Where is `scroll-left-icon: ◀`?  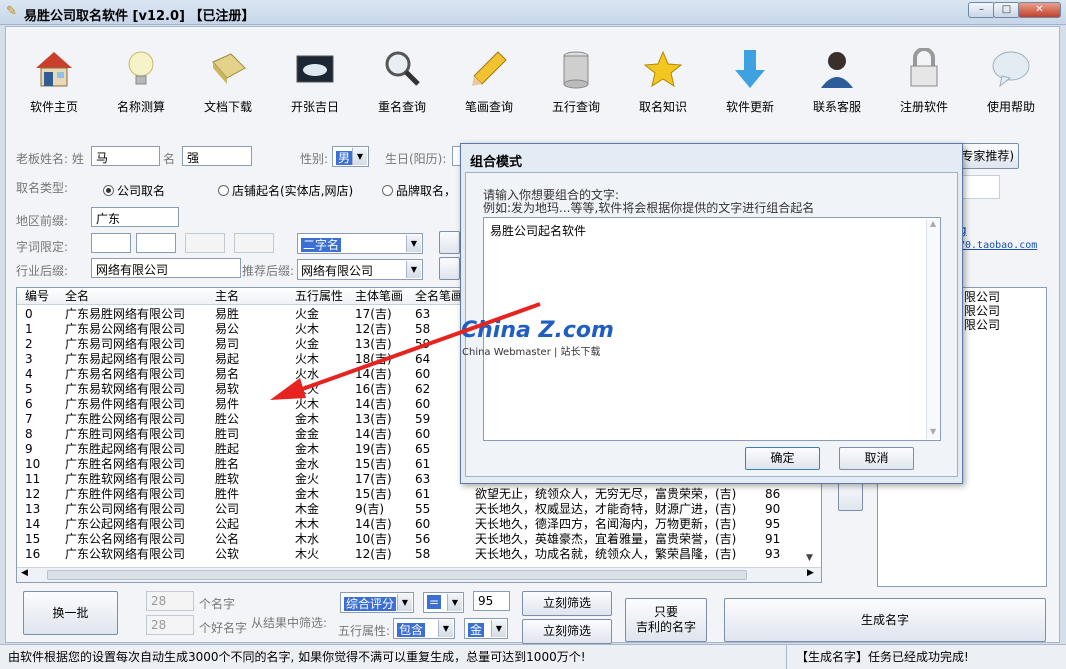
scroll-left-icon: ◀ is located at coordinates (24, 573).